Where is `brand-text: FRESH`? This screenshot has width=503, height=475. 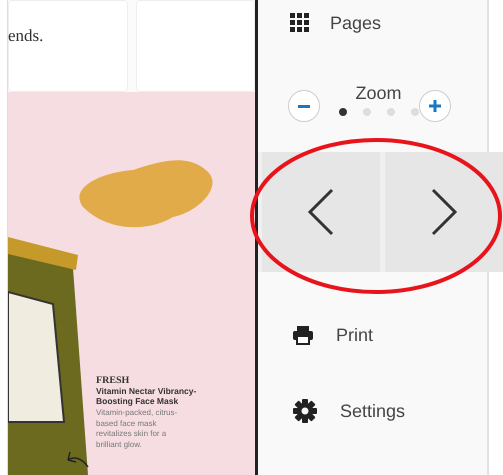 brand-text: FRESH is located at coordinates (113, 380).